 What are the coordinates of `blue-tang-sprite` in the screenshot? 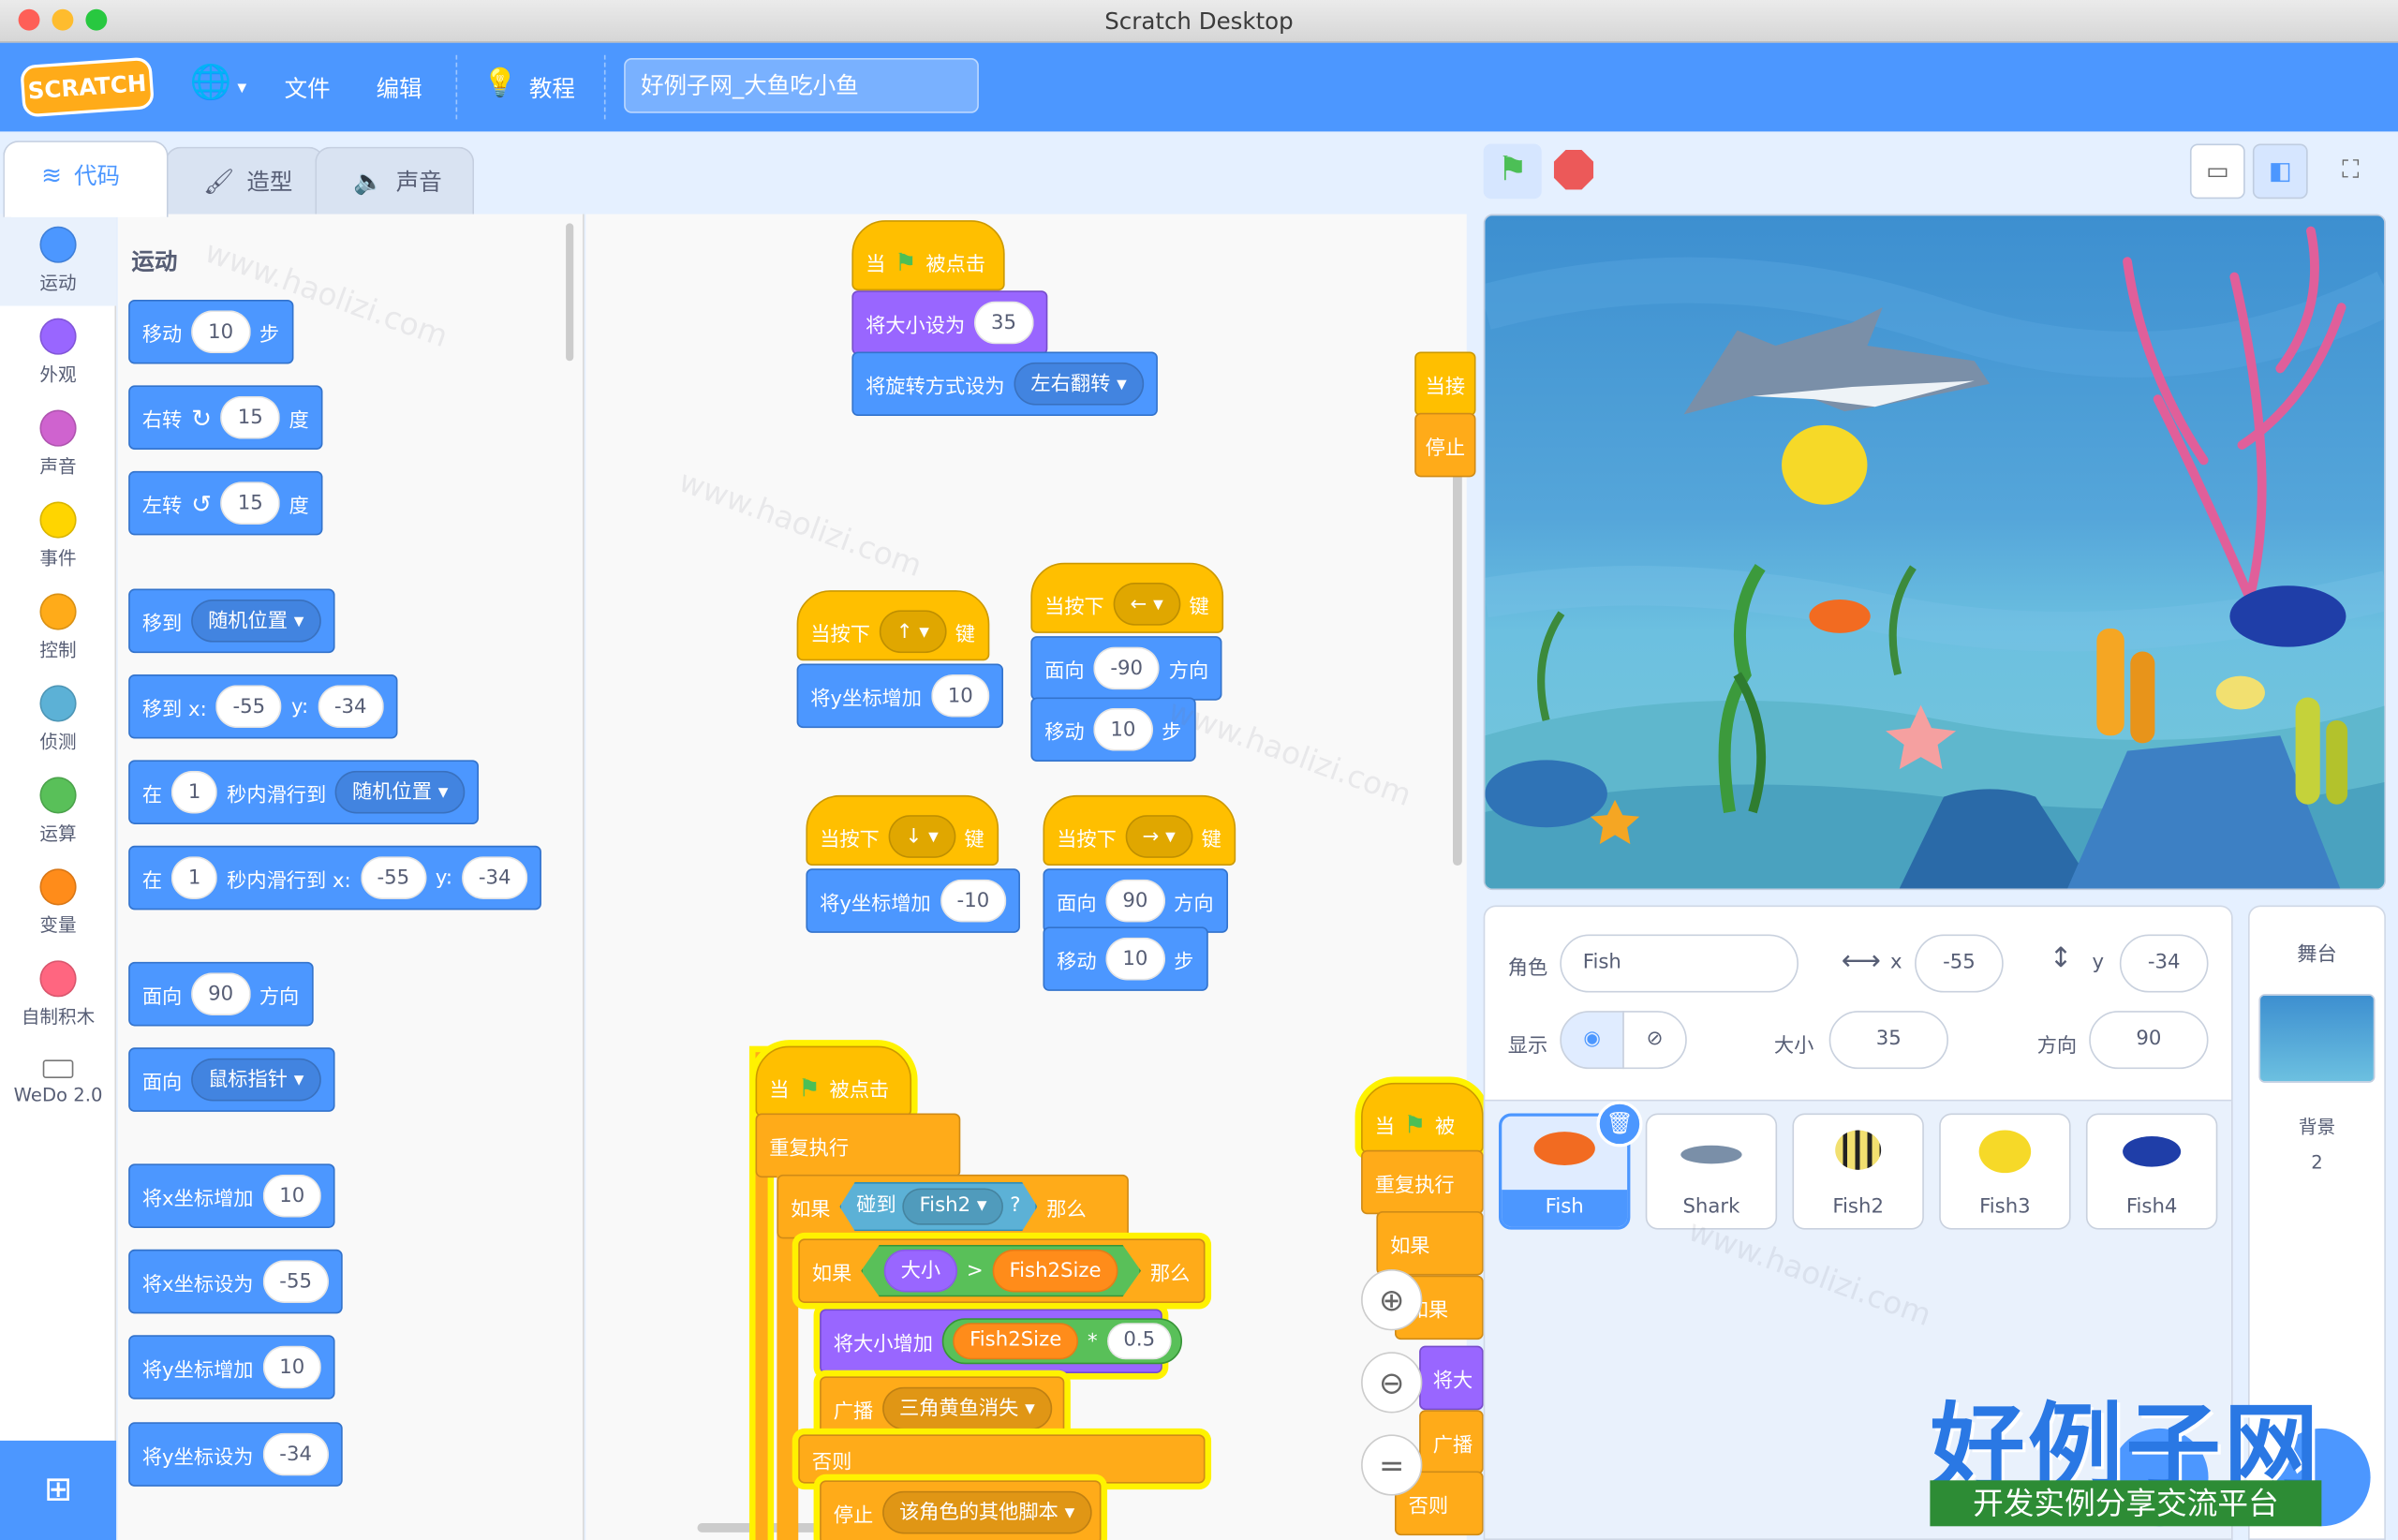 It's located at (2287, 616).